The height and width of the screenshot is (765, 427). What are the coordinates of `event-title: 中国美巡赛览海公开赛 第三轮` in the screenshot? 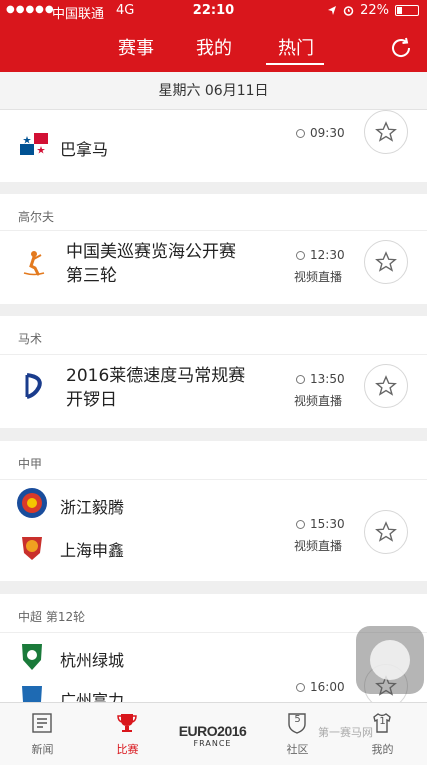 It's located at (151, 264).